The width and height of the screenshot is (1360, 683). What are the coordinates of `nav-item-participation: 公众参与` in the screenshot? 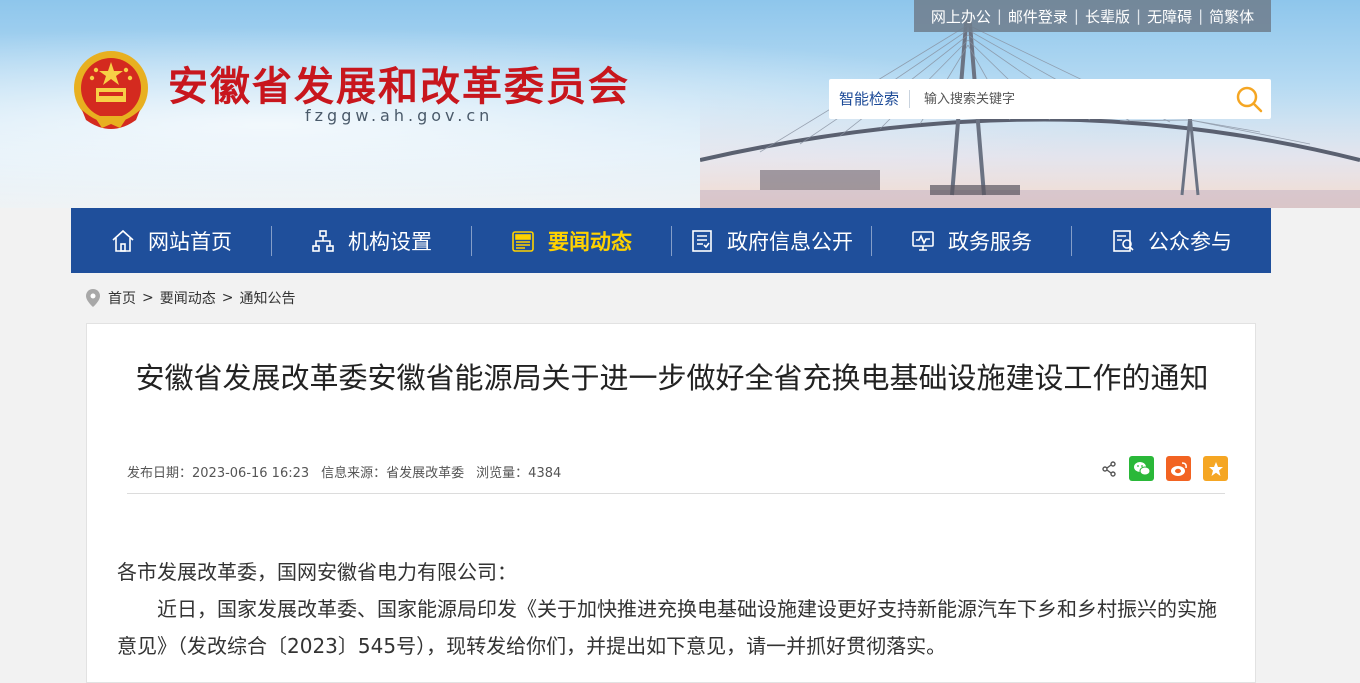 It's located at (1171, 240).